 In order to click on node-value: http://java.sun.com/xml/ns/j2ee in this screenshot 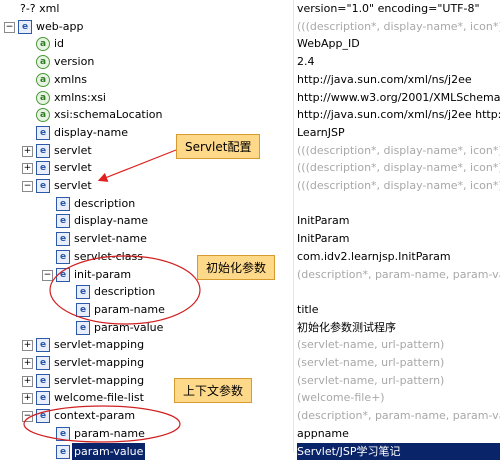, I will do `click(398, 80)`.